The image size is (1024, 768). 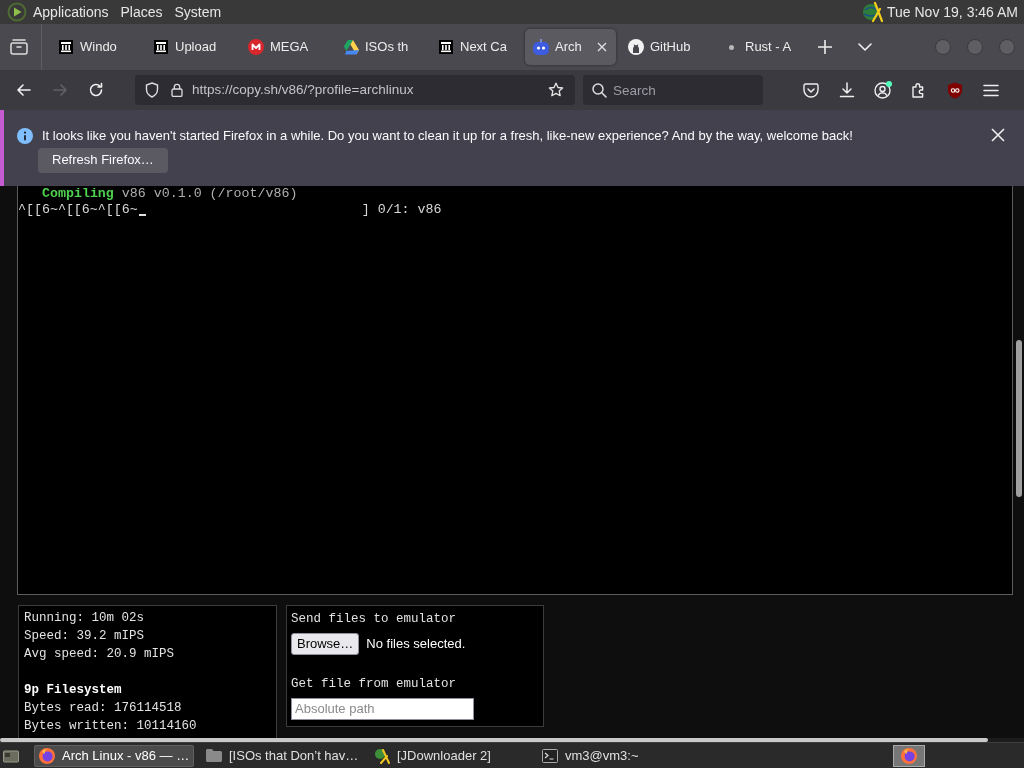 I want to click on lock-icon, so click(x=177, y=90).